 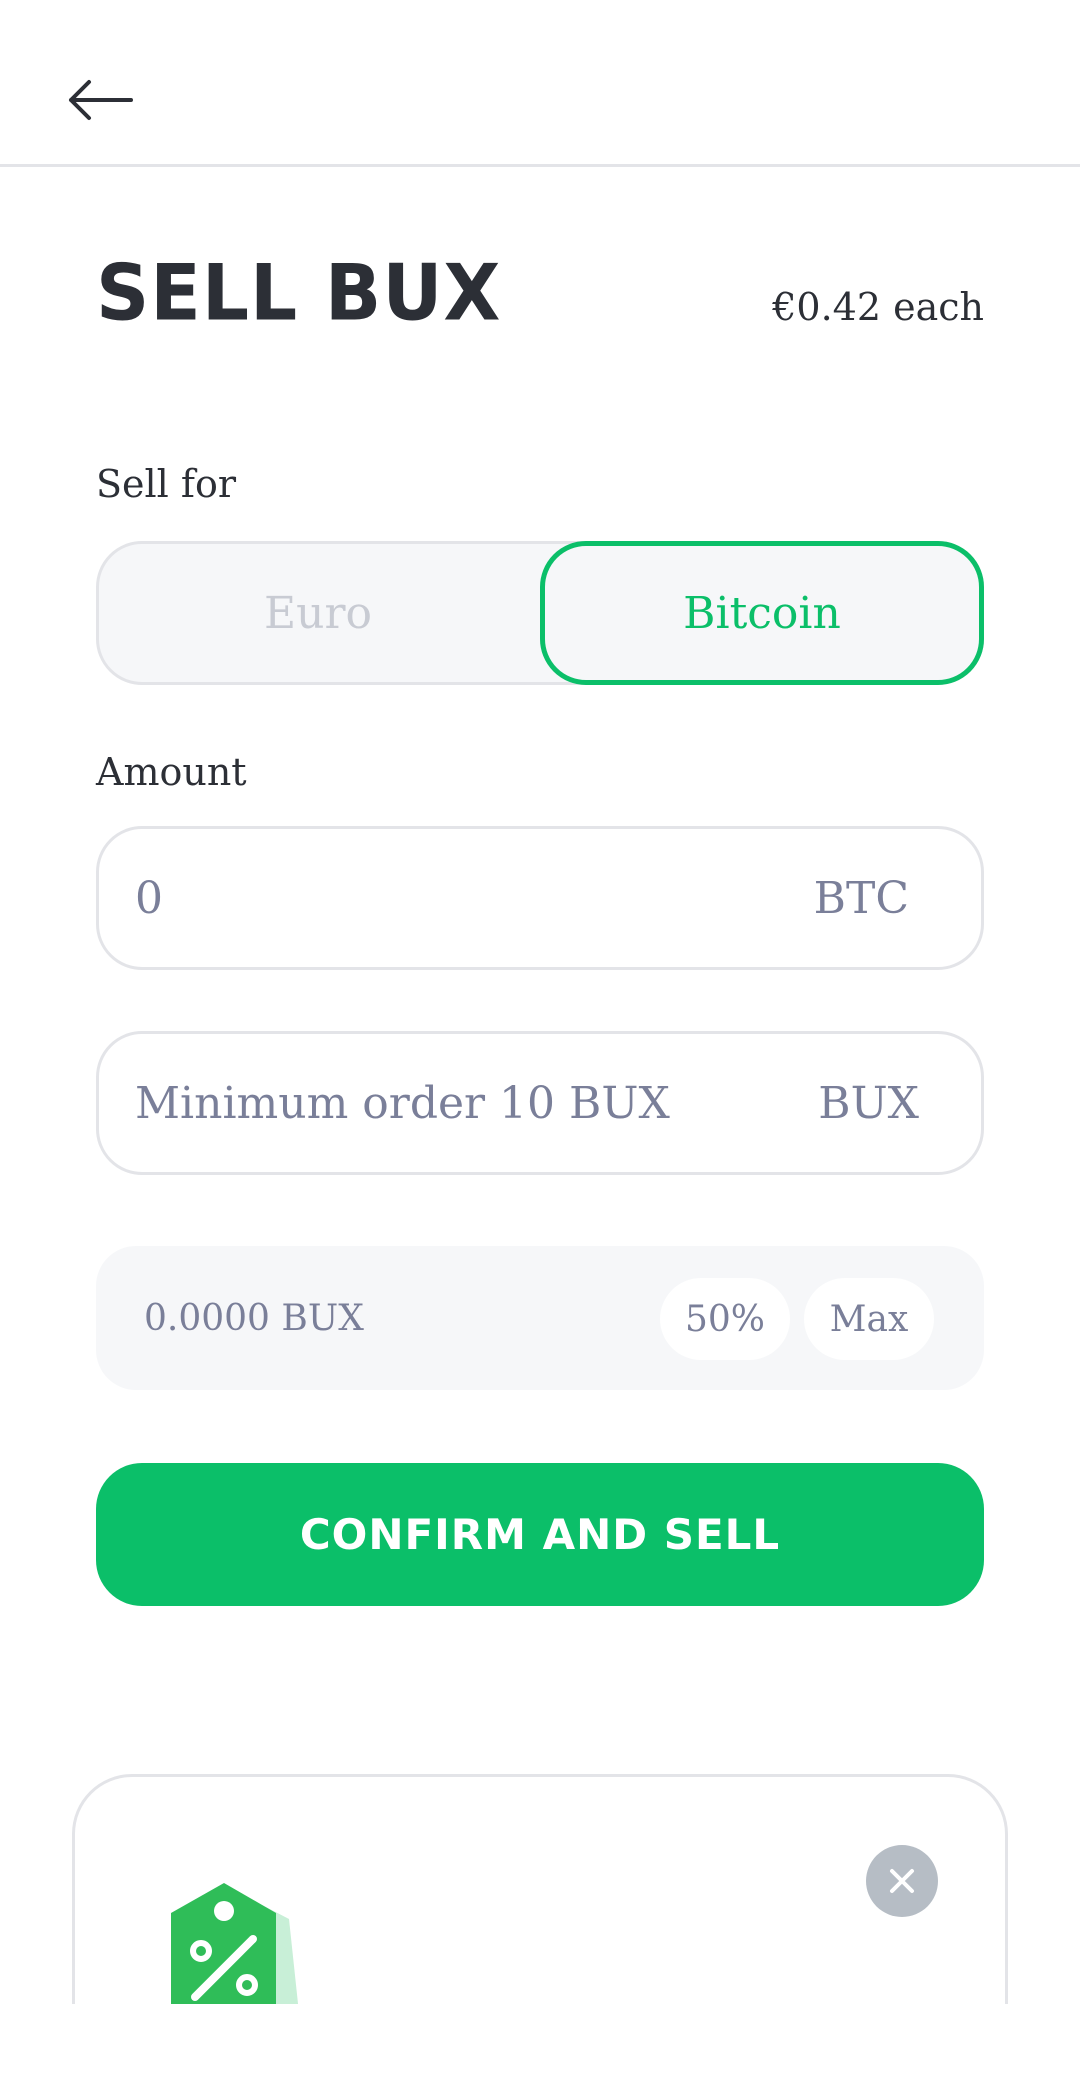 I want to click on sell-for-segmented-control: Euro Bitcoin, so click(x=540, y=613).